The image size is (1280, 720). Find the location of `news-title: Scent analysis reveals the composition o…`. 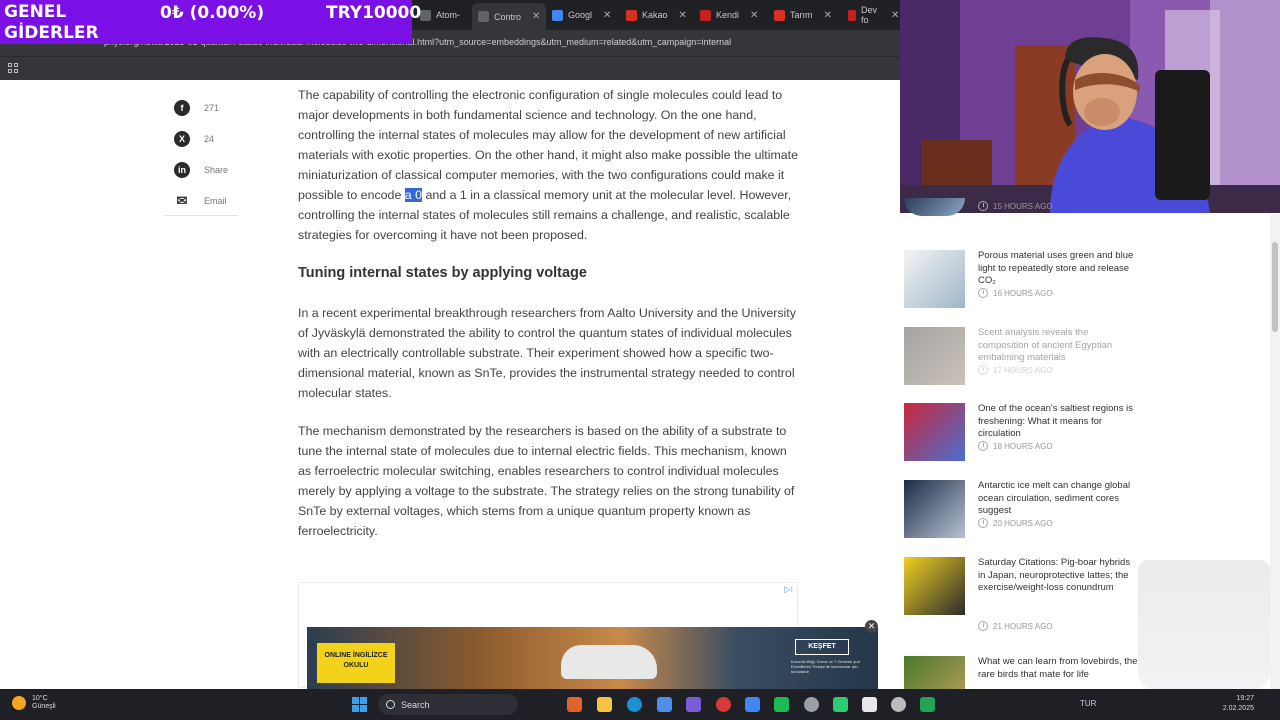

news-title: Scent analysis reveals the composition o… is located at coordinates (1058, 346).